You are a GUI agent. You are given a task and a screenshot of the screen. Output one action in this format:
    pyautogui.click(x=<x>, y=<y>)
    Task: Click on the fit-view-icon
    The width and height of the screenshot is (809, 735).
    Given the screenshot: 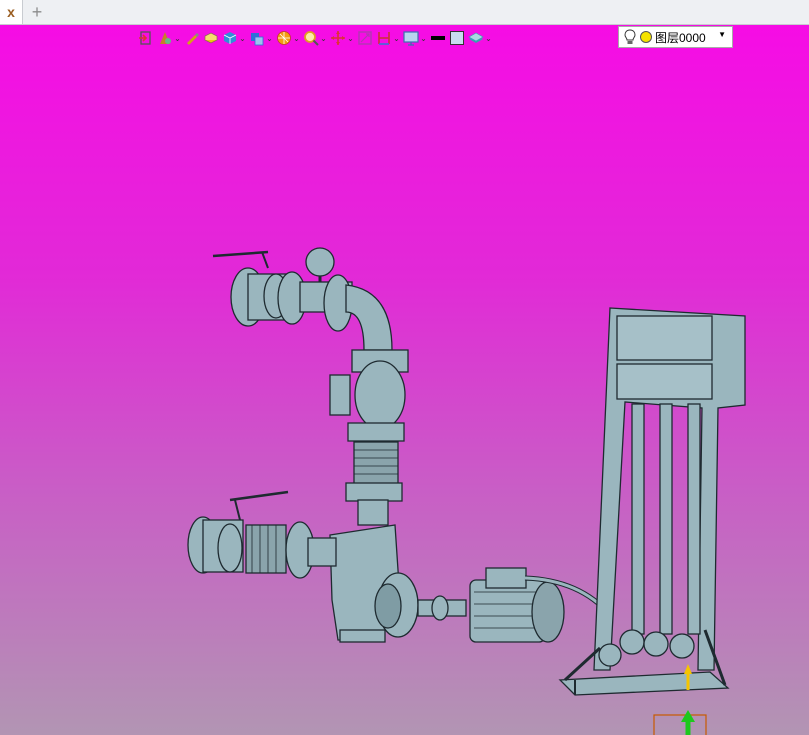 What is the action you would take?
    pyautogui.click(x=365, y=38)
    